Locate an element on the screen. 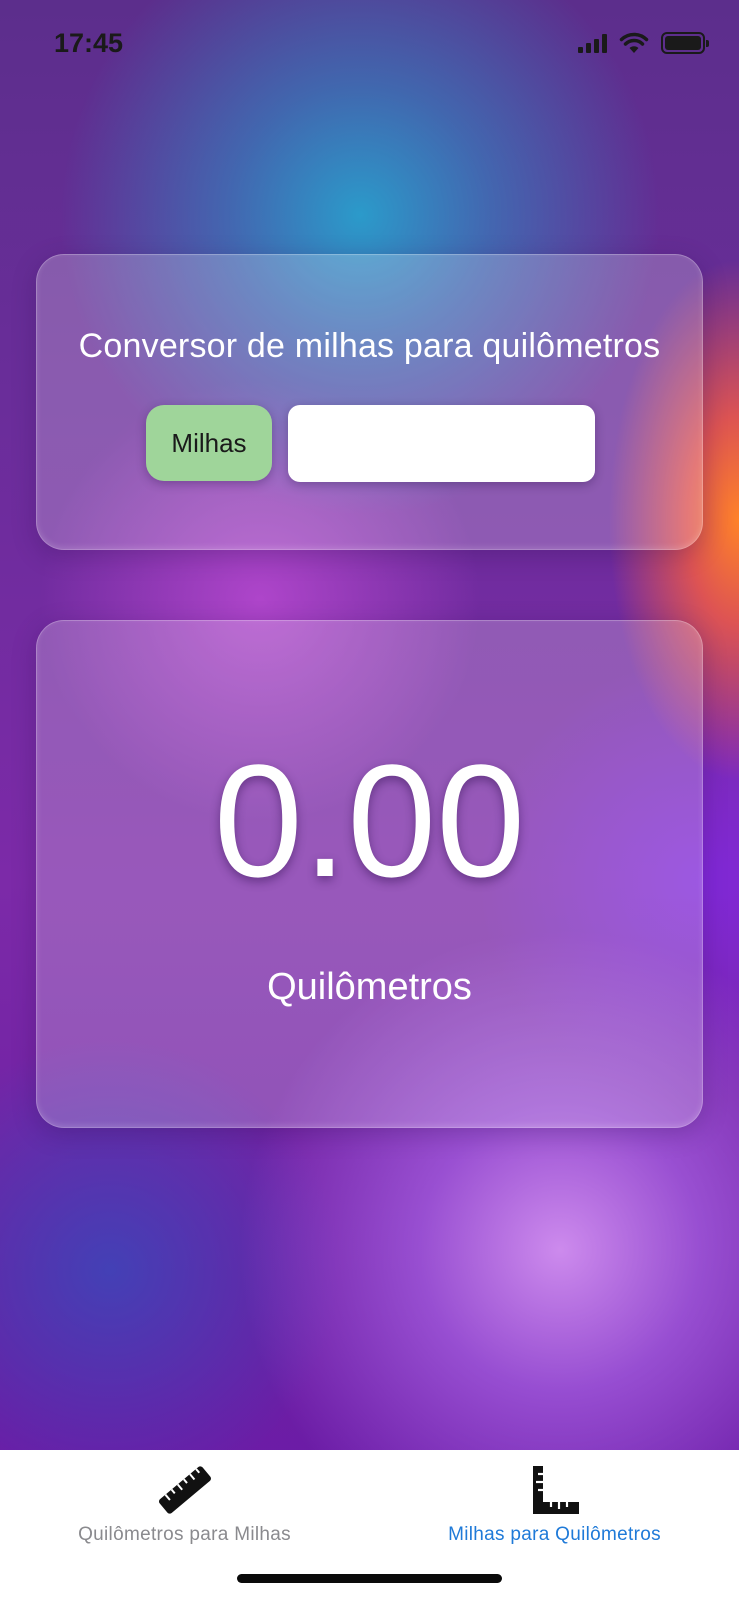 The image size is (739, 1600). miles-input is located at coordinates (441, 443).